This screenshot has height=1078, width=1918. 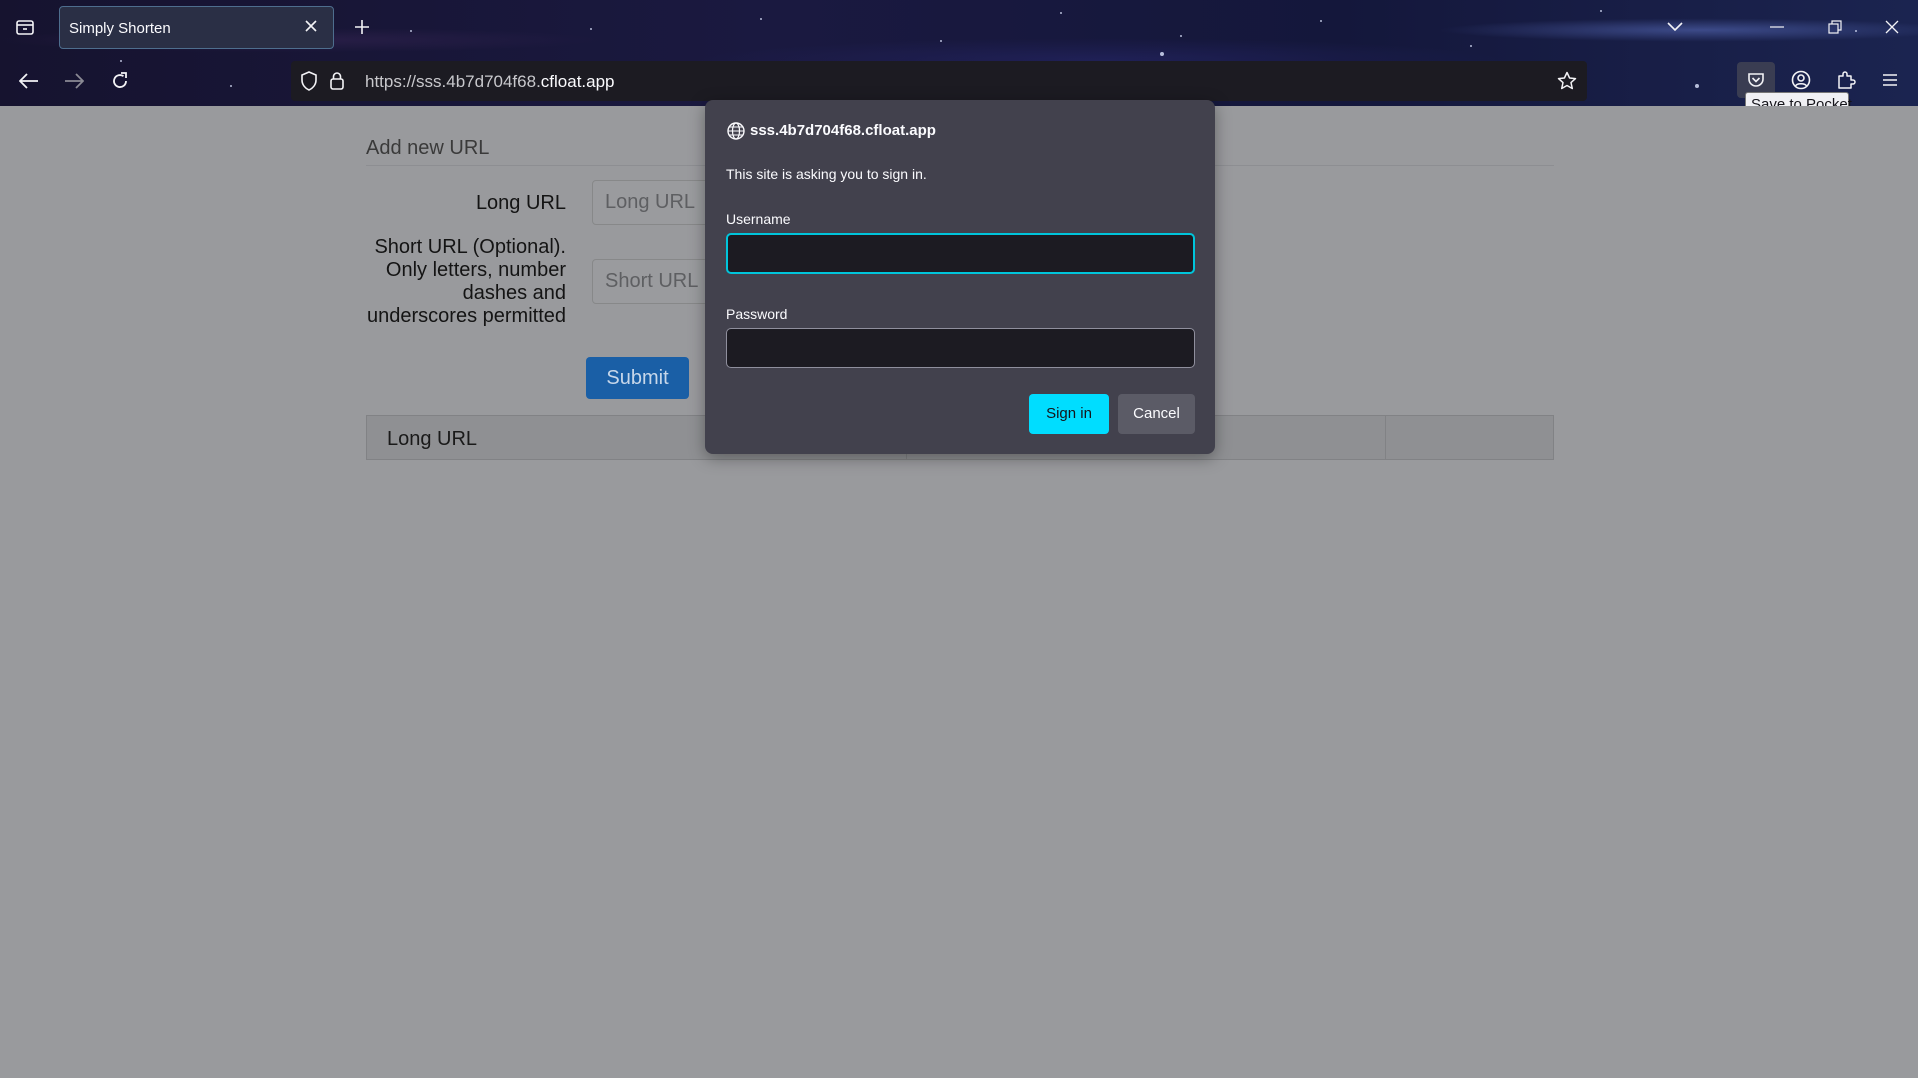 What do you see at coordinates (843, 130) in the screenshot?
I see `dialog-host: sss.4b7d704f68.cfloat.app` at bounding box center [843, 130].